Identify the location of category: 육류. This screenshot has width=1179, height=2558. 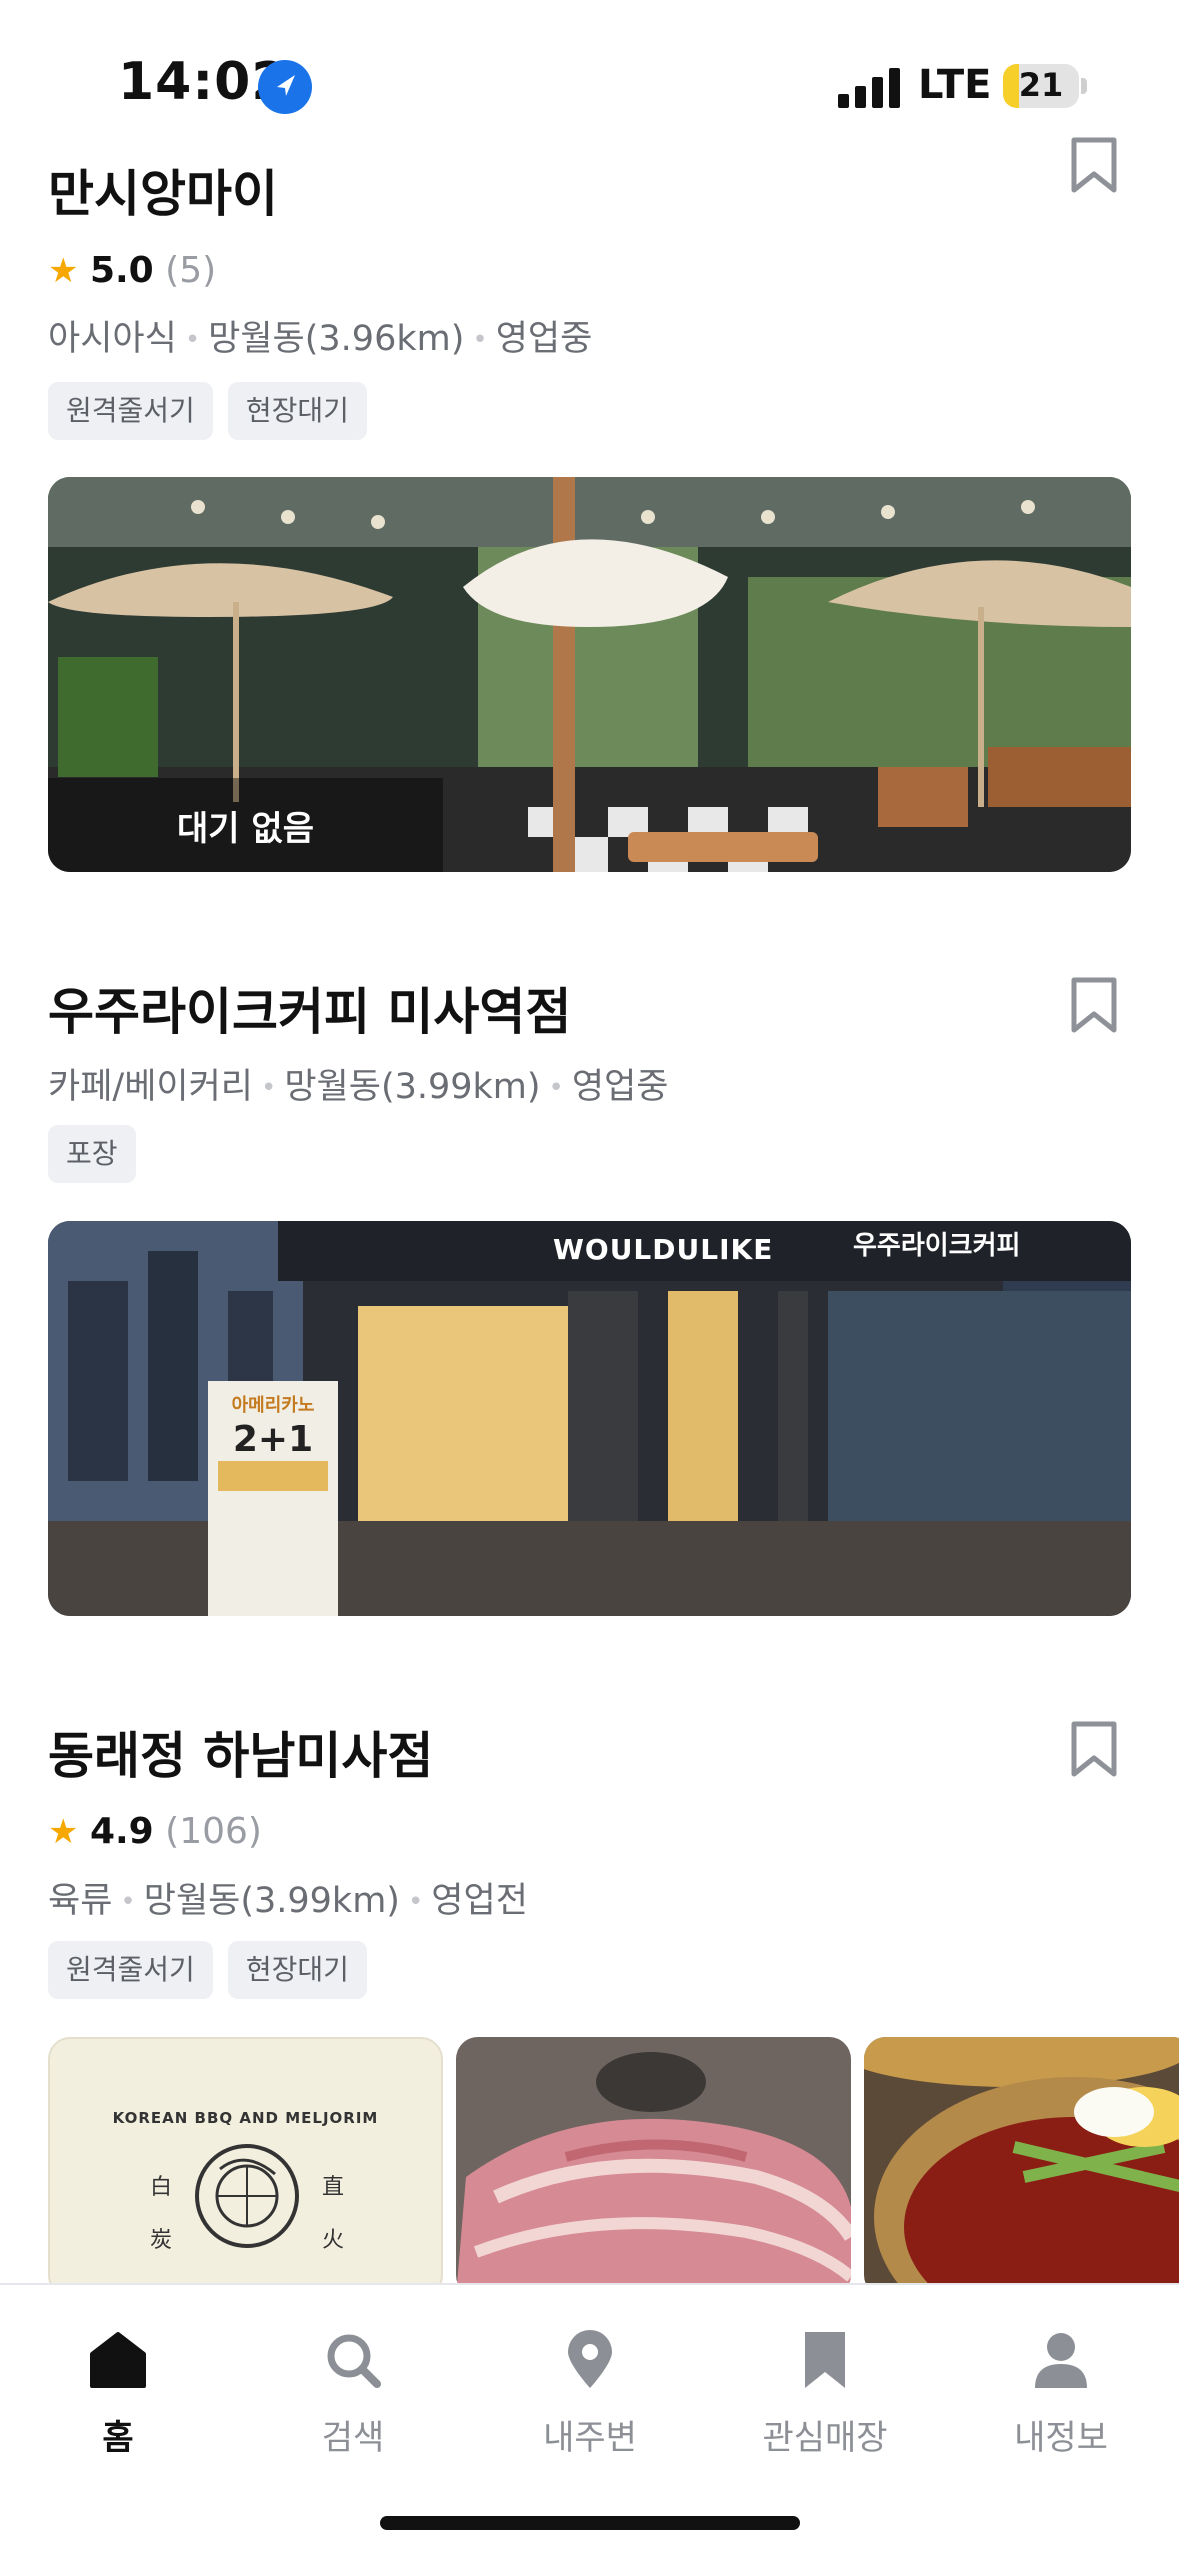
(80, 1901).